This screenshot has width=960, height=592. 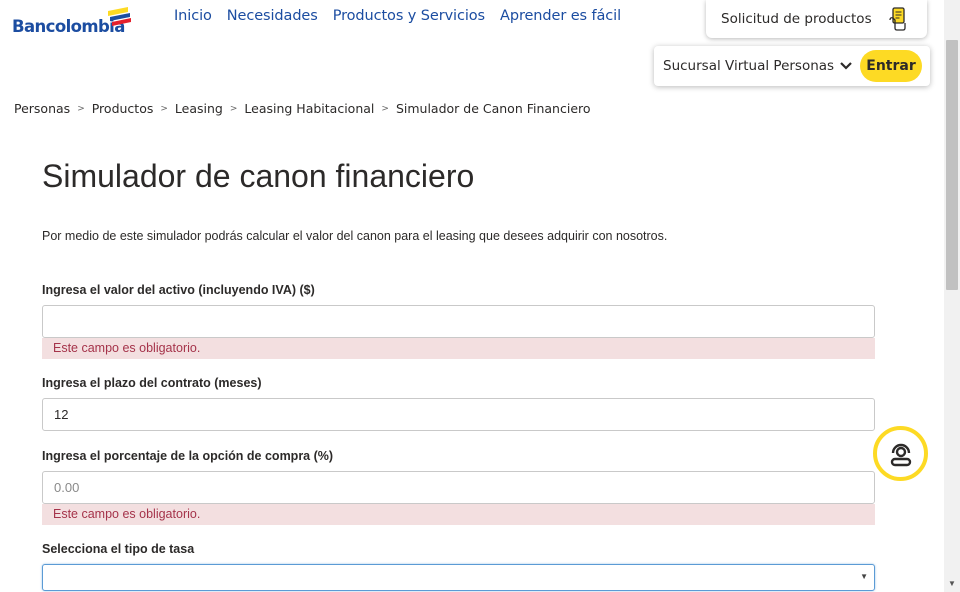 What do you see at coordinates (458, 321) in the screenshot?
I see `activo-input` at bounding box center [458, 321].